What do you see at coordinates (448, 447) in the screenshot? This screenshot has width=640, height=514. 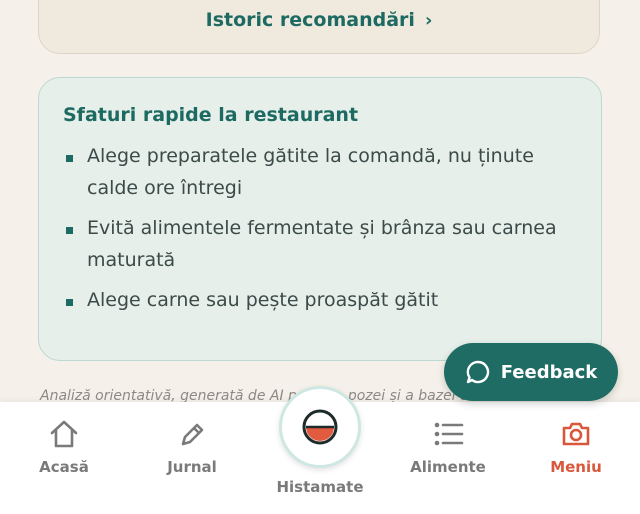 I see `nav-item-foods: Alimente` at bounding box center [448, 447].